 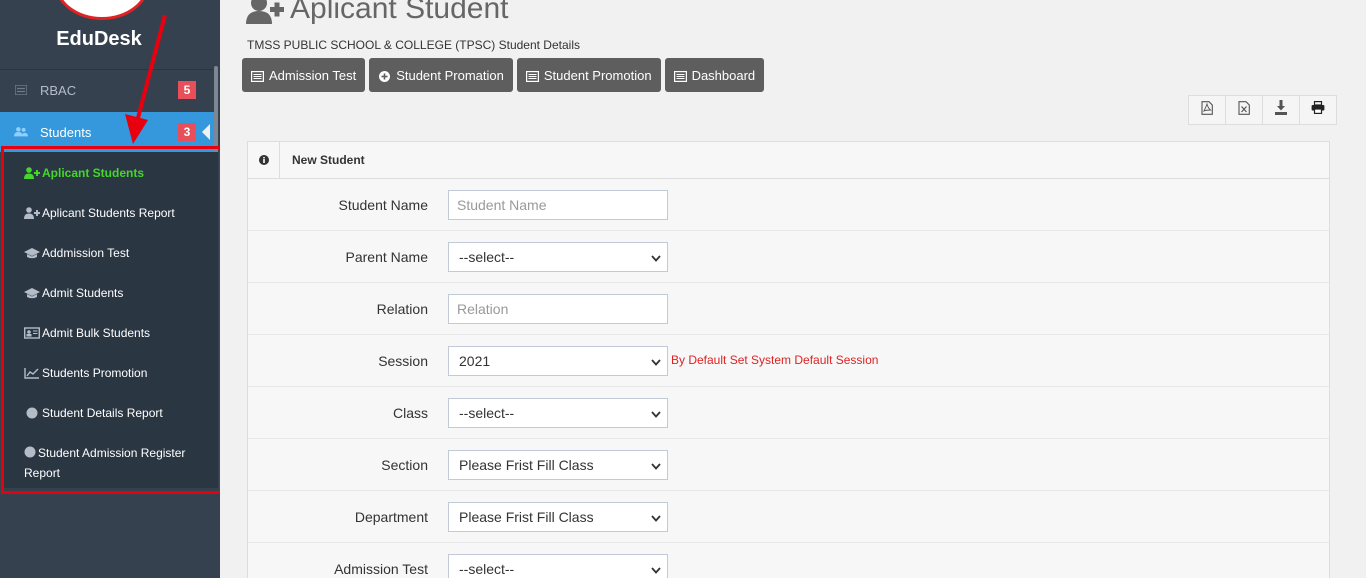 What do you see at coordinates (558, 205) in the screenshot?
I see `student-name-input` at bounding box center [558, 205].